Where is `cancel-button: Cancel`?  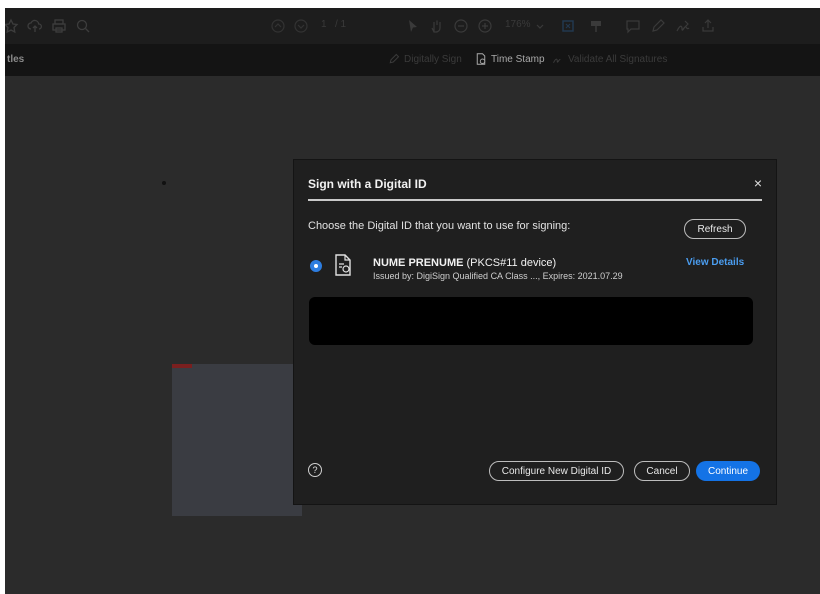
cancel-button: Cancel is located at coordinates (662, 471).